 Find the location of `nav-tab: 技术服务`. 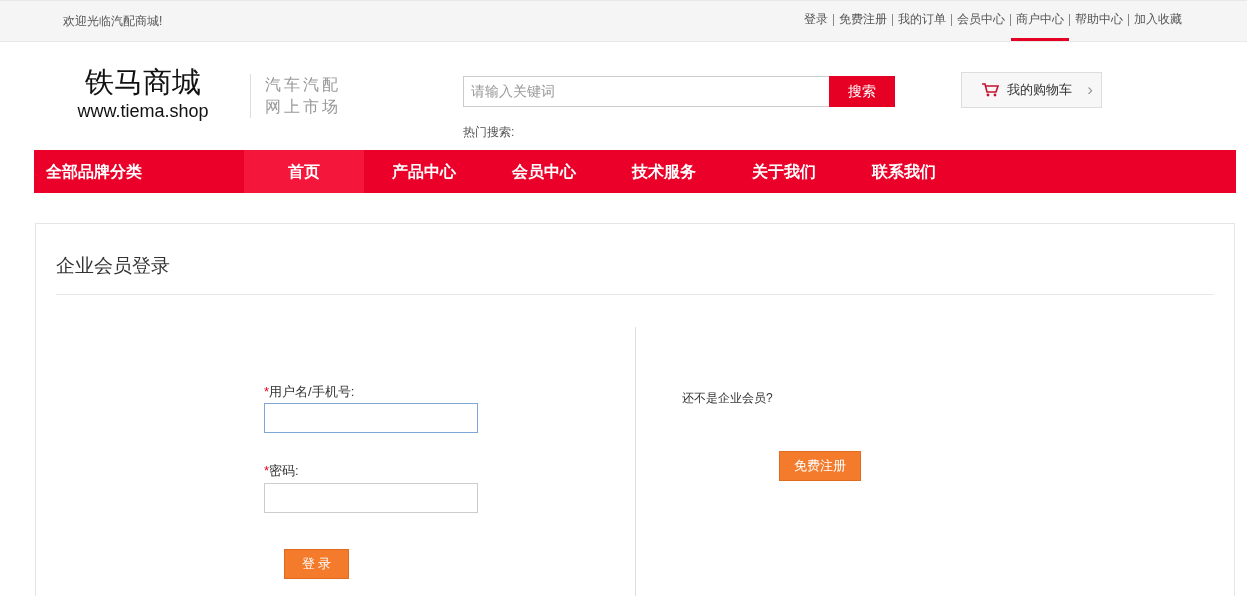

nav-tab: 技术服务 is located at coordinates (664, 171).